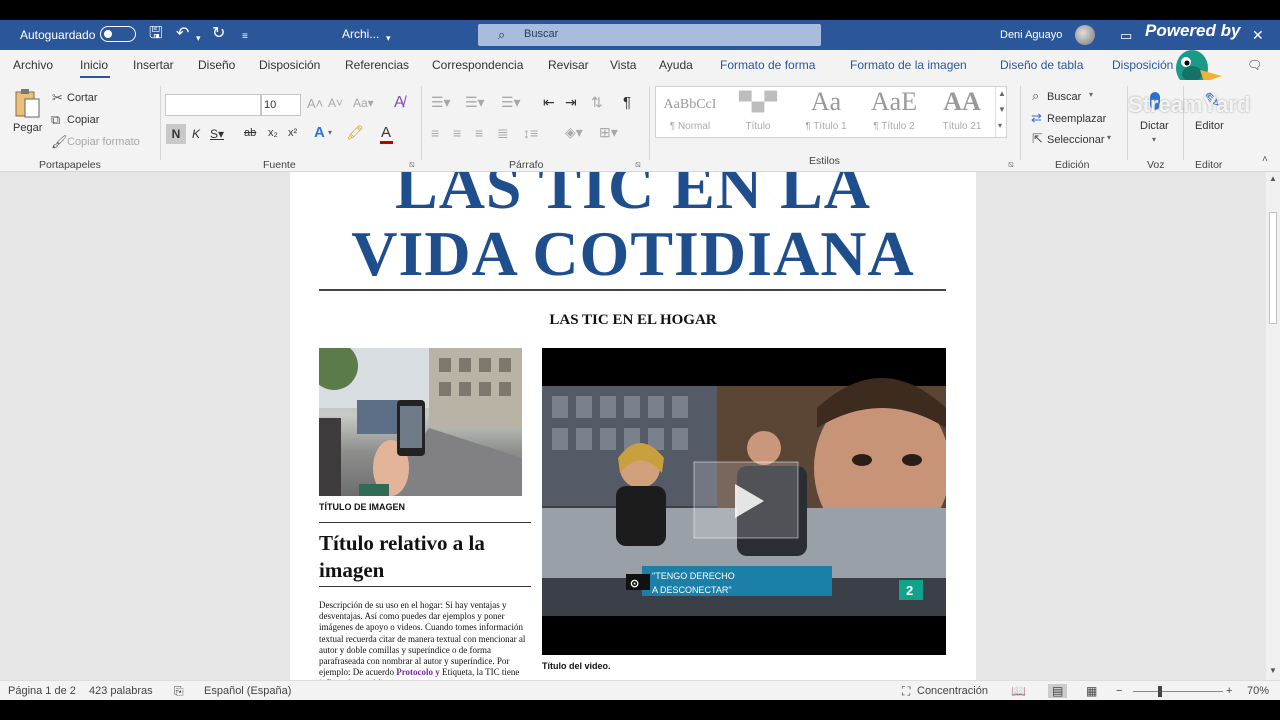 The image size is (1280, 720). I want to click on editor-button: Editor, so click(1209, 126).